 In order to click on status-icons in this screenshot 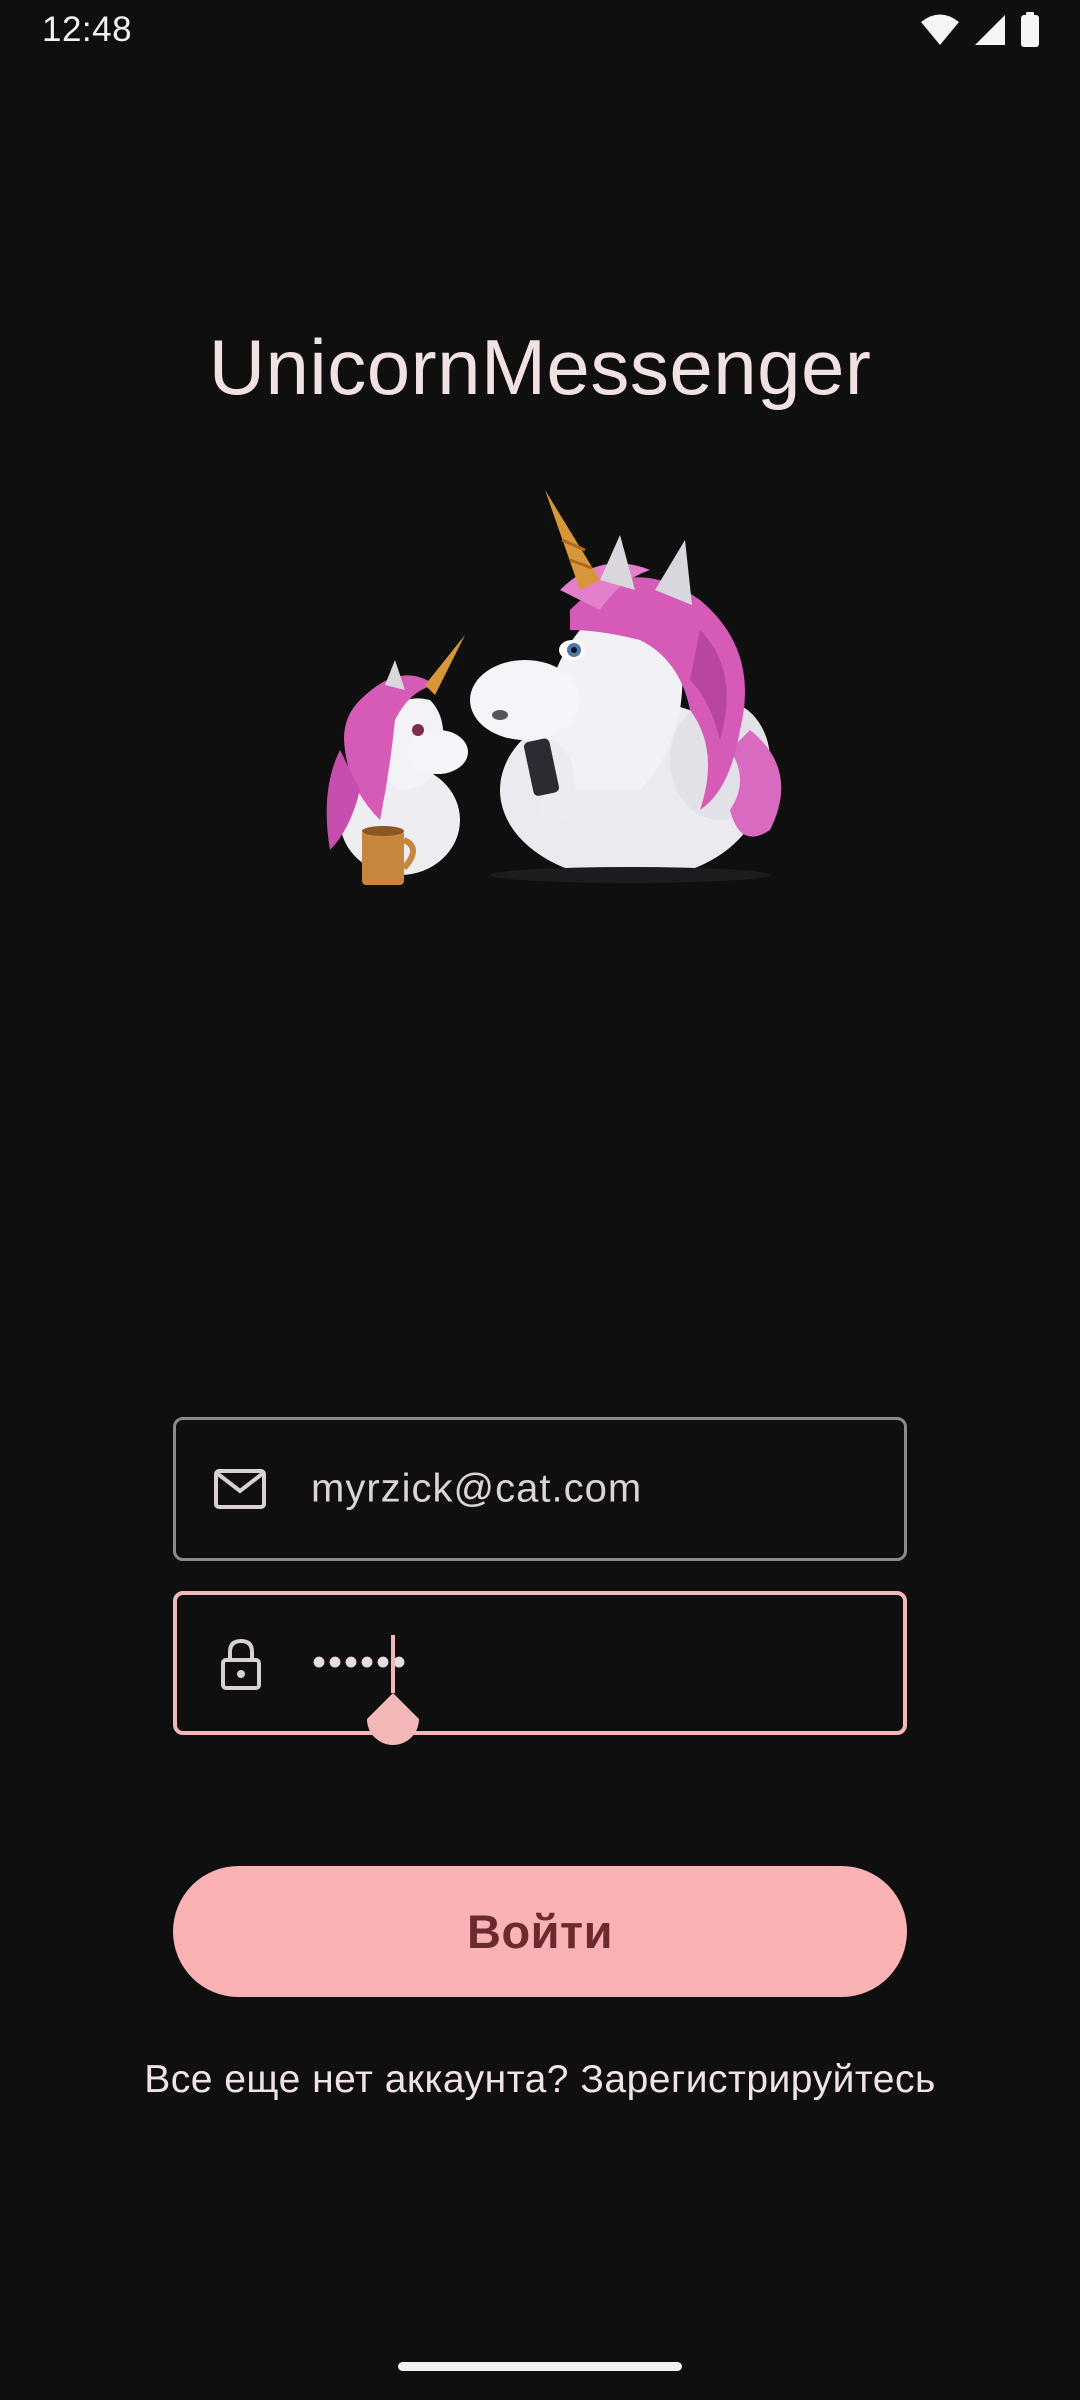, I will do `click(980, 30)`.